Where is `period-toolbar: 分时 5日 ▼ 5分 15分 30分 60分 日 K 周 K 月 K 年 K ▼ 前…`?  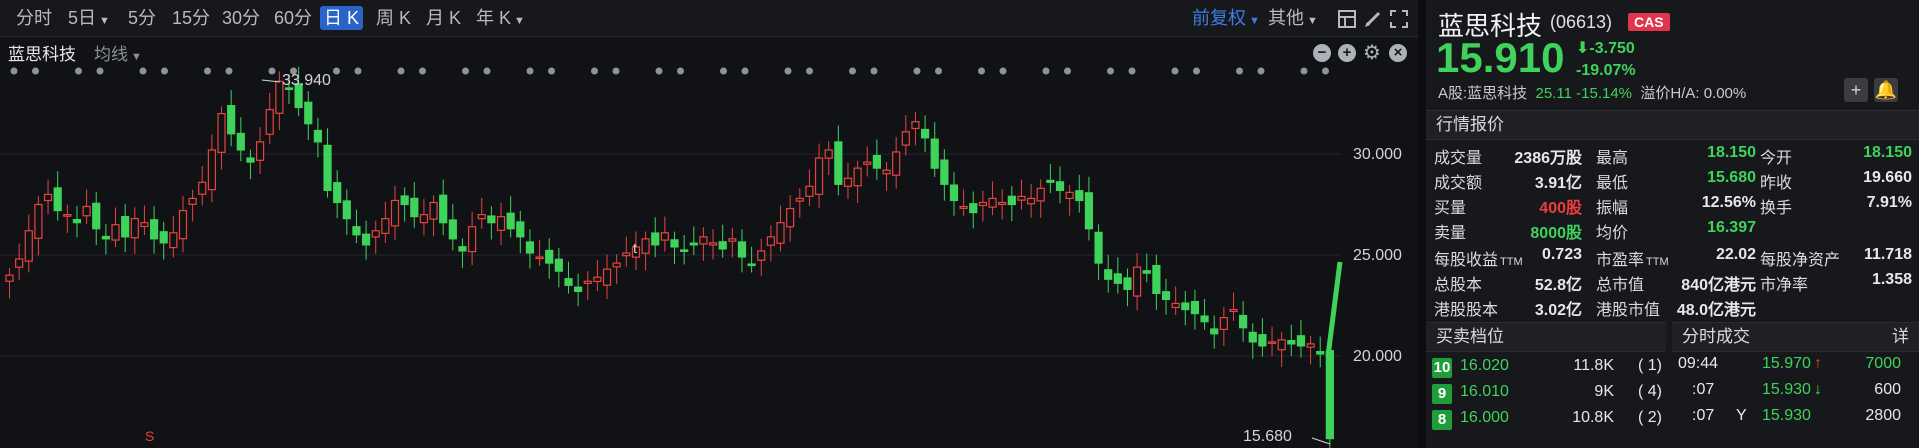
period-toolbar: 分时 5日 ▼ 5分 15分 30分 60分 日 K 周 K 月 K 年 K ▼ 前… is located at coordinates (709, 18).